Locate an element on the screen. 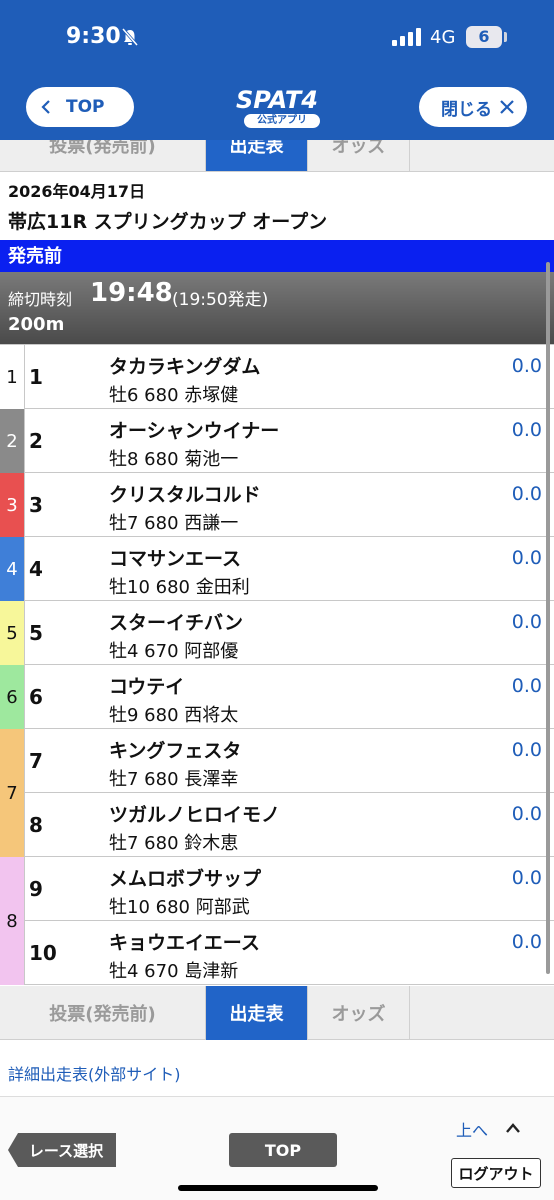  close-icon is located at coordinates (507, 107).